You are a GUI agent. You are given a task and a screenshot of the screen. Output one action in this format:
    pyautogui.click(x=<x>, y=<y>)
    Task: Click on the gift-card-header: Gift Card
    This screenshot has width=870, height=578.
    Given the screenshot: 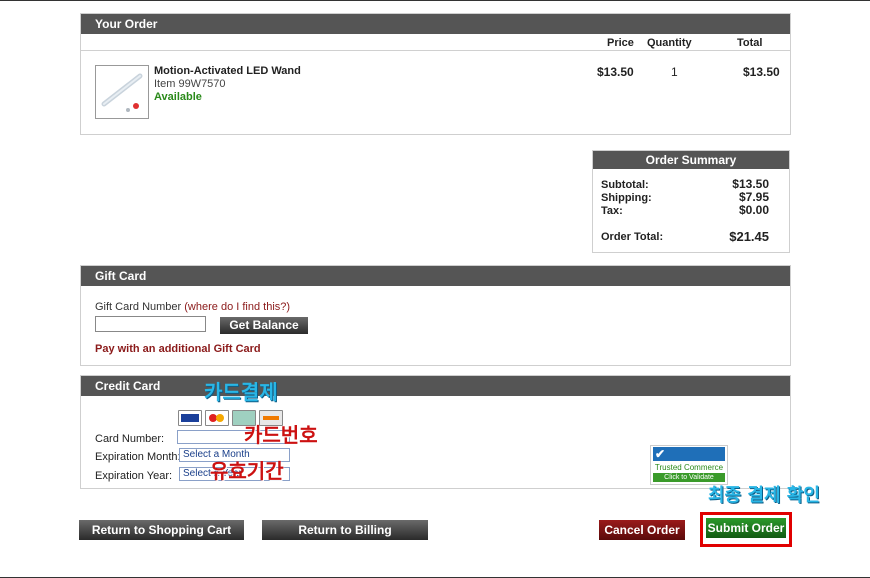 What is the action you would take?
    pyautogui.click(x=435, y=276)
    